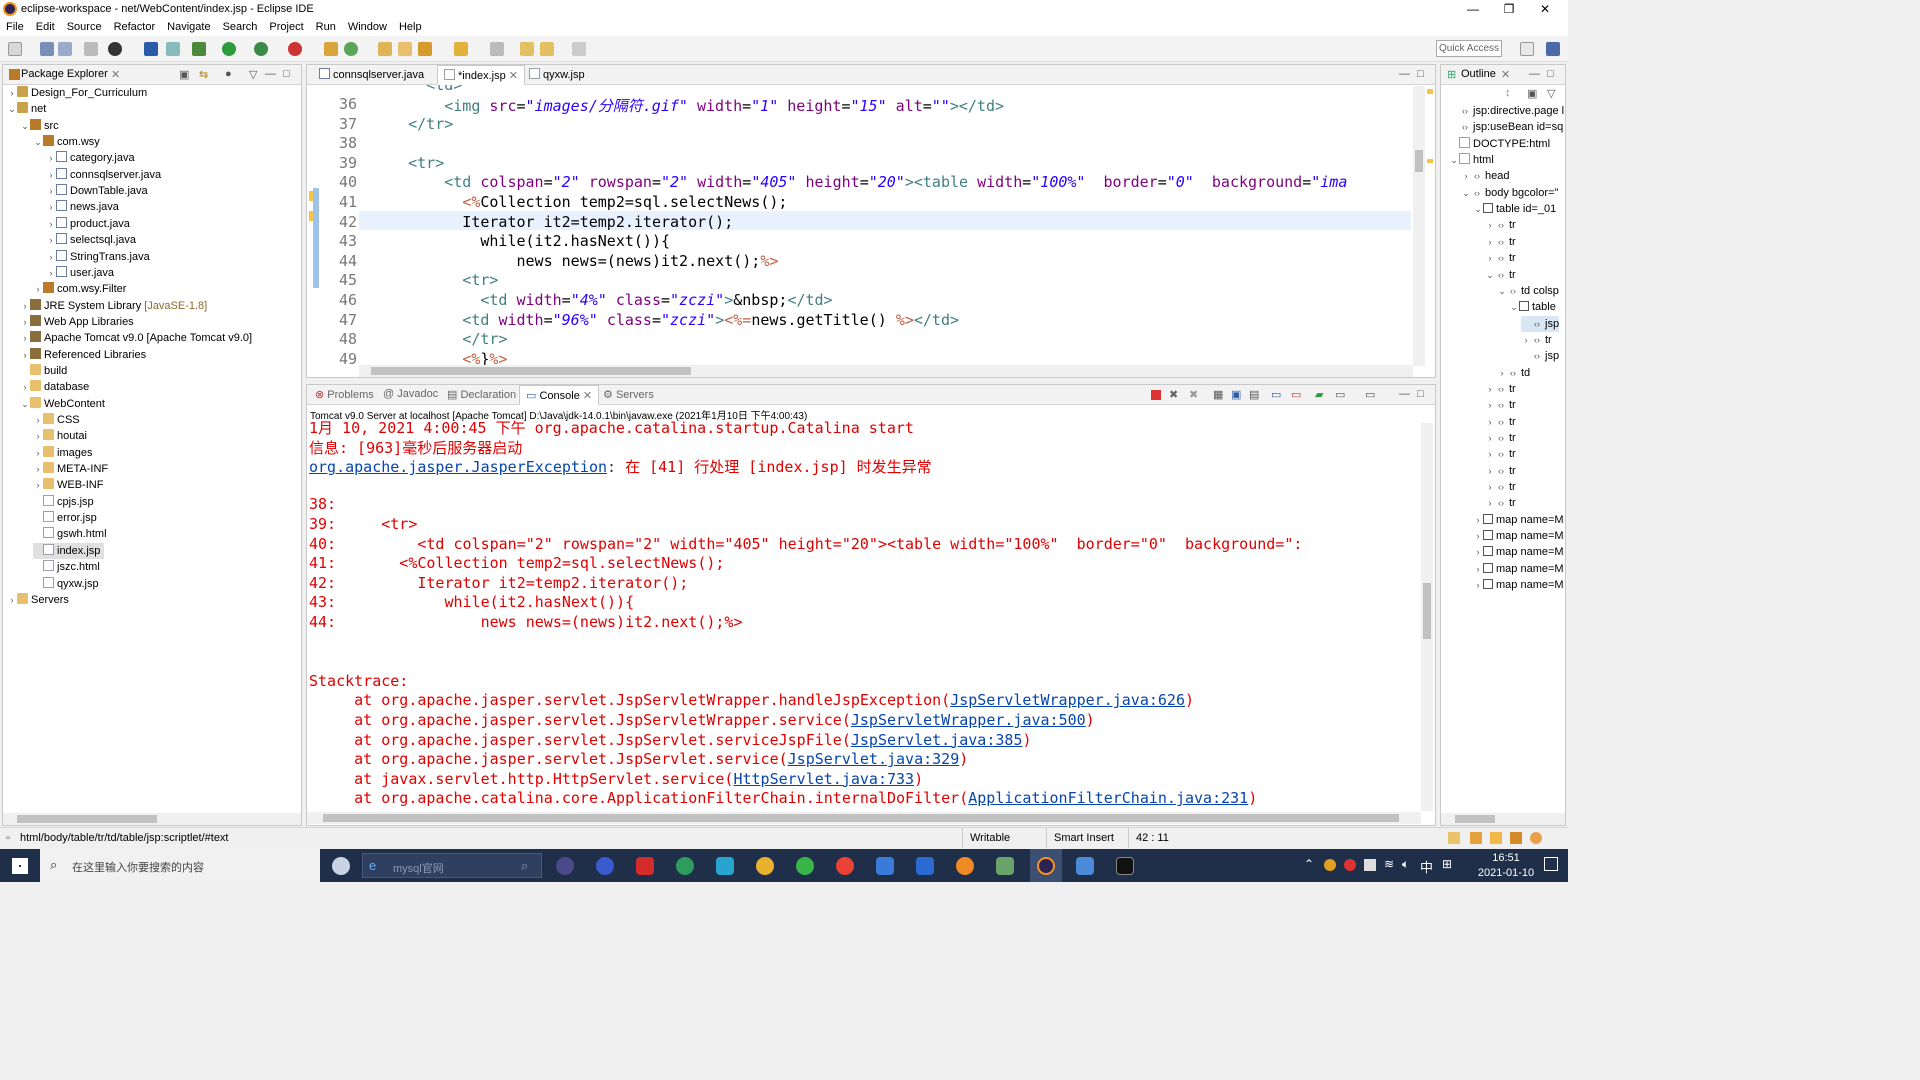 This screenshot has width=1920, height=1080. Describe the element at coordinates (173, 49) in the screenshot. I see `skip-breakpoints-icon` at that location.